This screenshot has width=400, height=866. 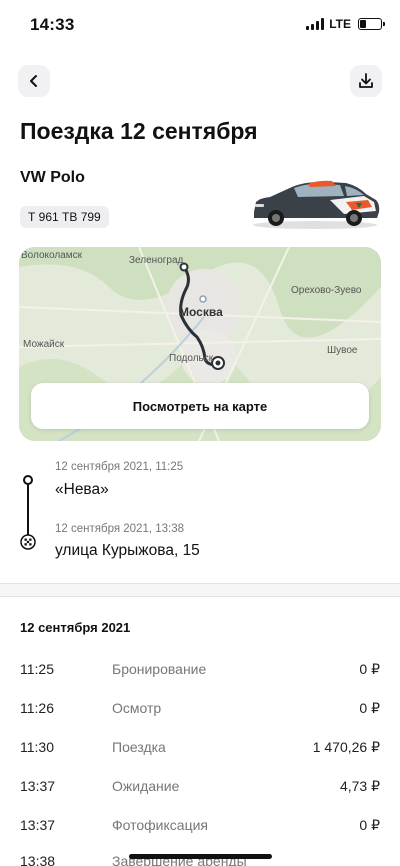 What do you see at coordinates (139, 747) in the screenshot?
I see `detail-name: Поездка` at bounding box center [139, 747].